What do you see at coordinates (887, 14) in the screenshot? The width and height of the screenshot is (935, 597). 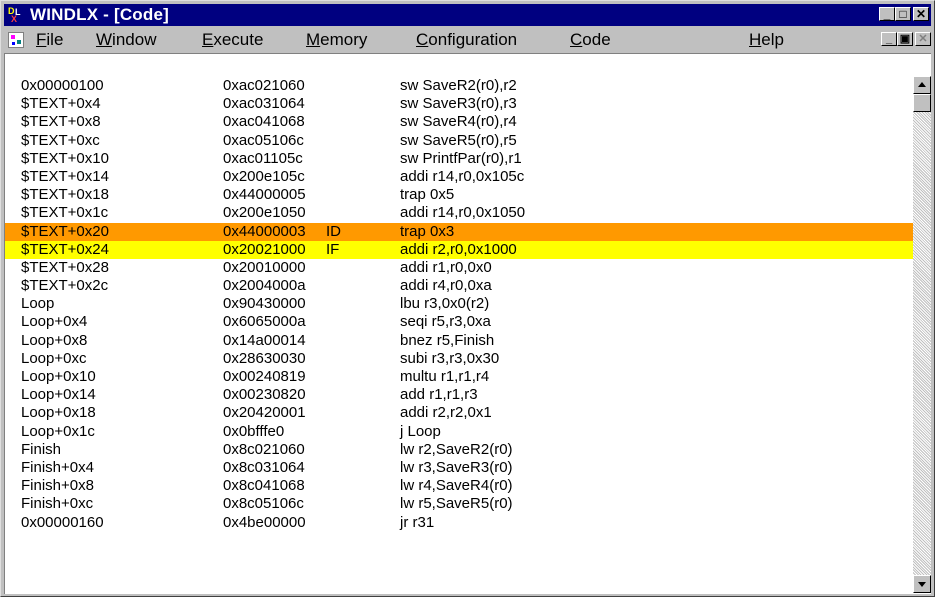 I see `minimize-button: _` at bounding box center [887, 14].